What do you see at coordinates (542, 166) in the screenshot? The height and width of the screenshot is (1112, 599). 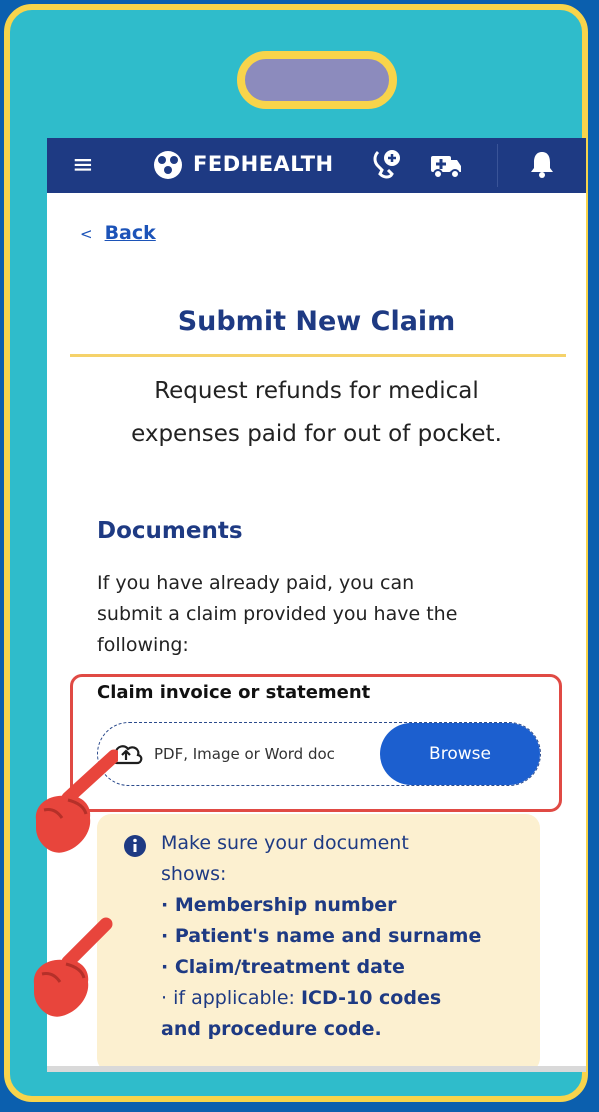 I see `bell-icon` at bounding box center [542, 166].